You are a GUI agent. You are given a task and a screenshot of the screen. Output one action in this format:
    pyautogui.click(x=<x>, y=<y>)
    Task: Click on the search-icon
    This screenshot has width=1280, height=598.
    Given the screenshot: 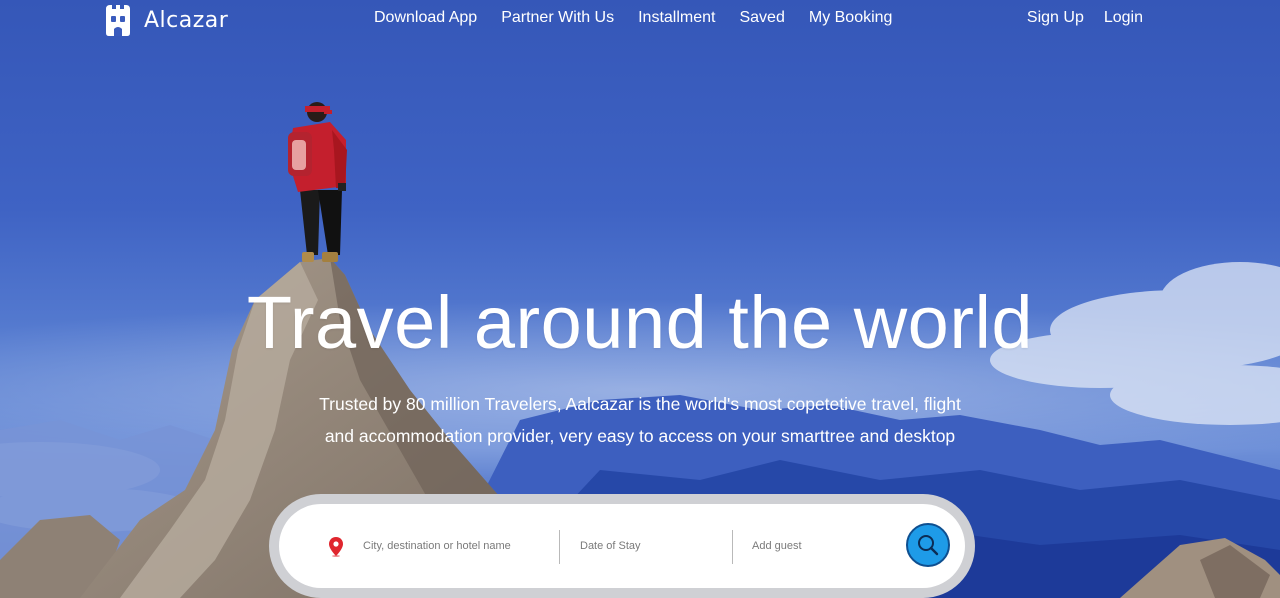 What is the action you would take?
    pyautogui.click(x=928, y=545)
    